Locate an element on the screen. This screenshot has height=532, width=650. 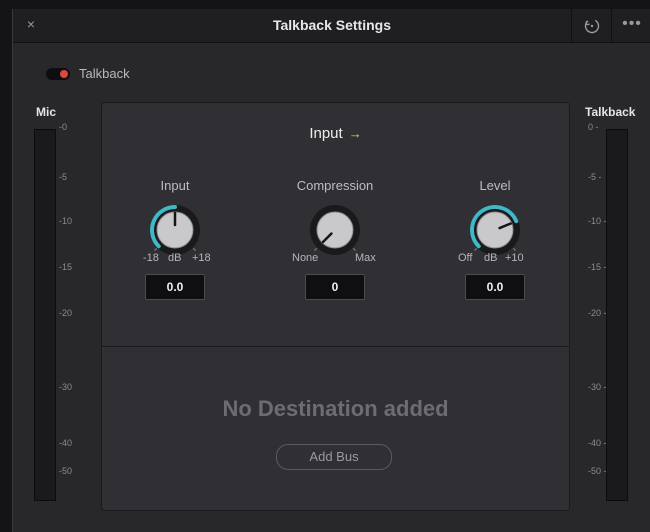
toggle-indicator is located at coordinates (64, 74).